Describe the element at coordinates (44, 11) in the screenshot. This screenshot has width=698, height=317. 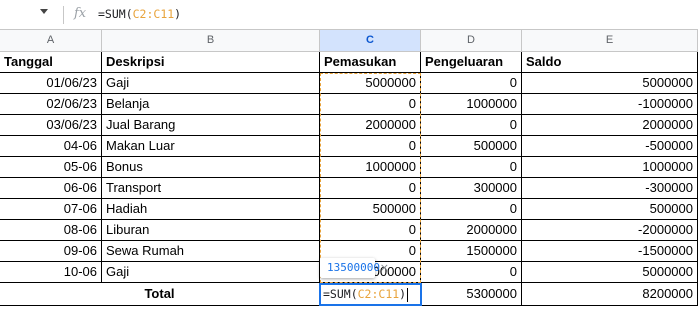
I see `name-box-dropdown-icon` at that location.